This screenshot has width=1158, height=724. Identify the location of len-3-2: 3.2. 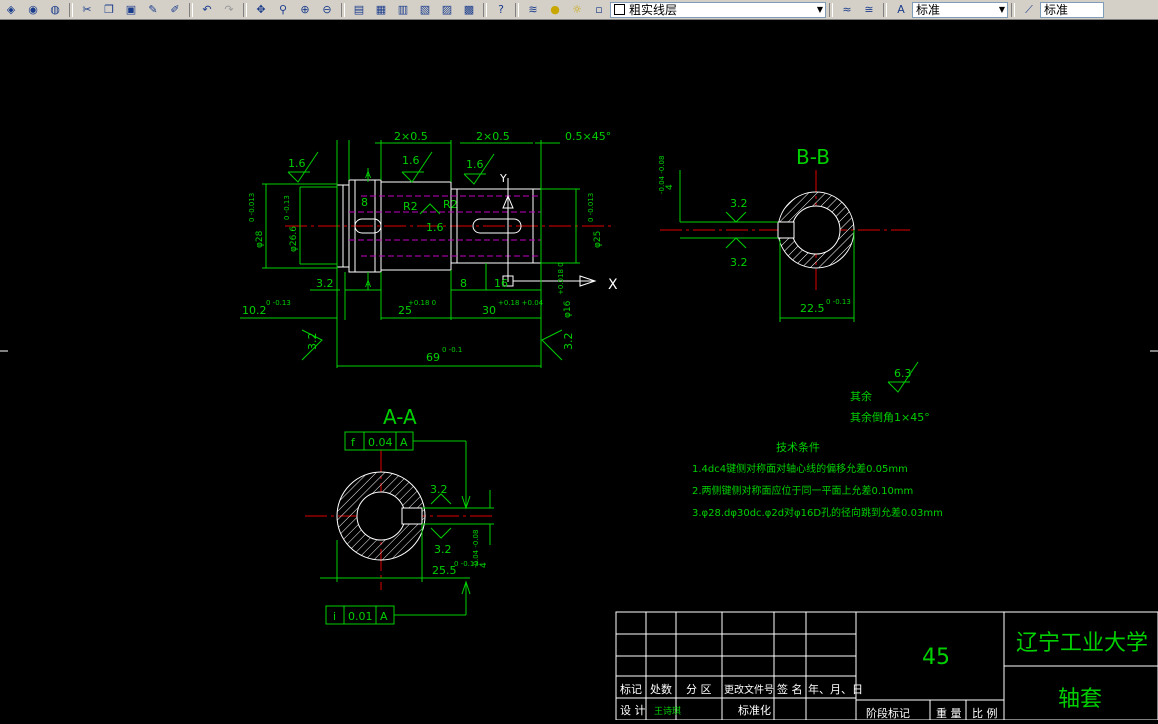
(325, 283).